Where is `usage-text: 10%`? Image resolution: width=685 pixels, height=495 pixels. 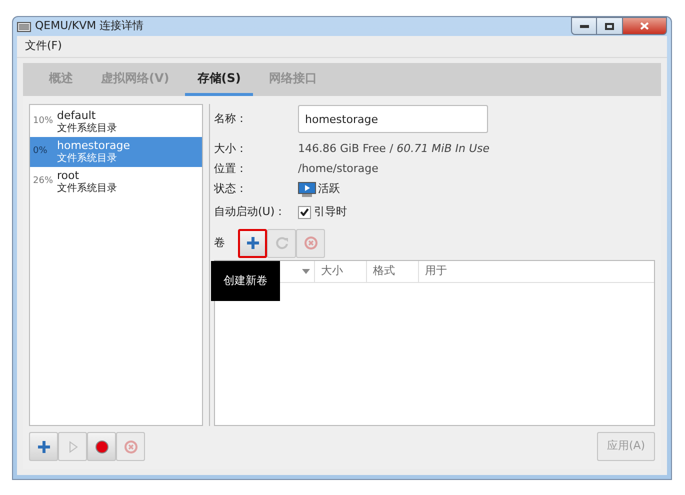
usage-text: 10% is located at coordinates (43, 121).